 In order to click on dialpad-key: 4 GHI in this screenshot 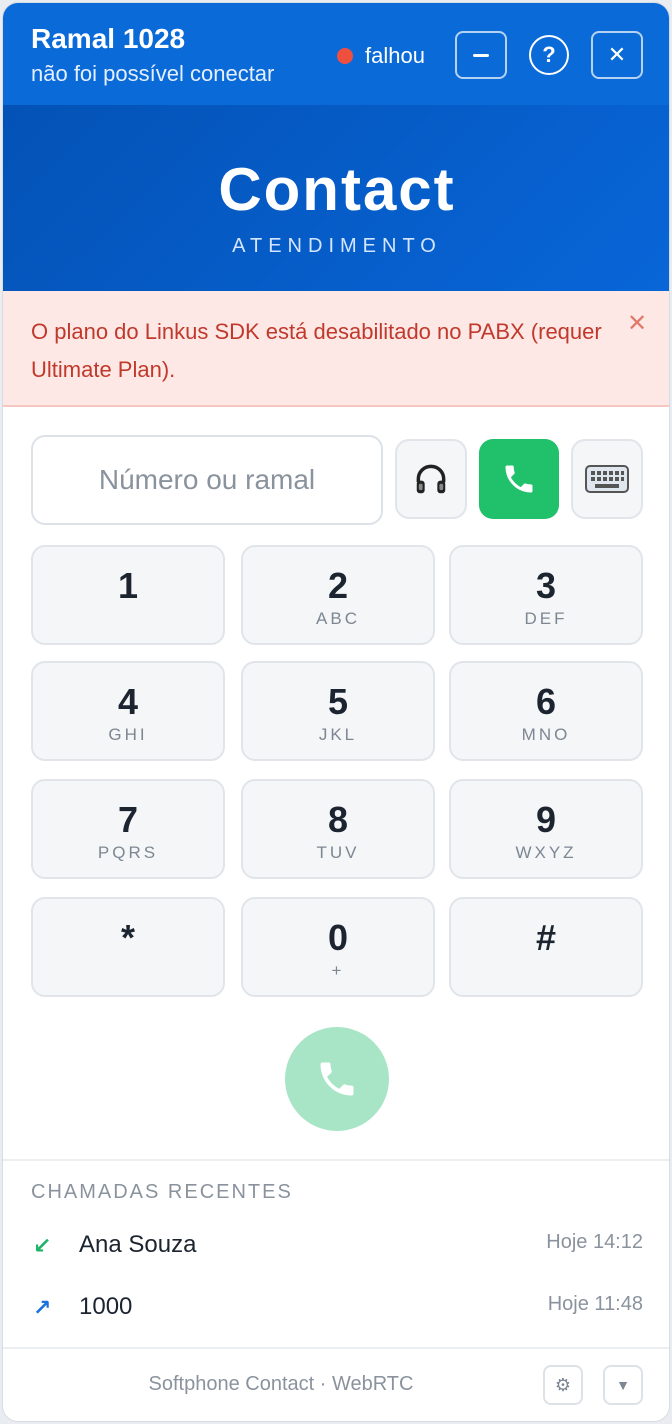, I will do `click(128, 711)`.